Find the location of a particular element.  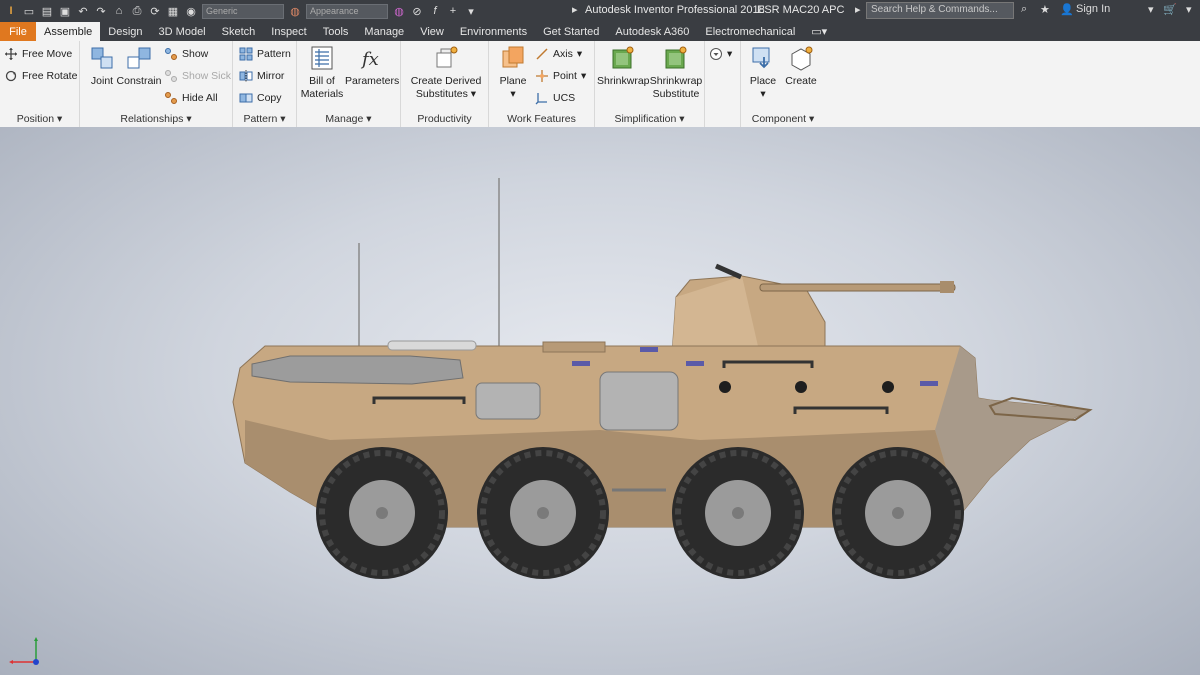

tab-get-started: Get Started is located at coordinates (571, 31).